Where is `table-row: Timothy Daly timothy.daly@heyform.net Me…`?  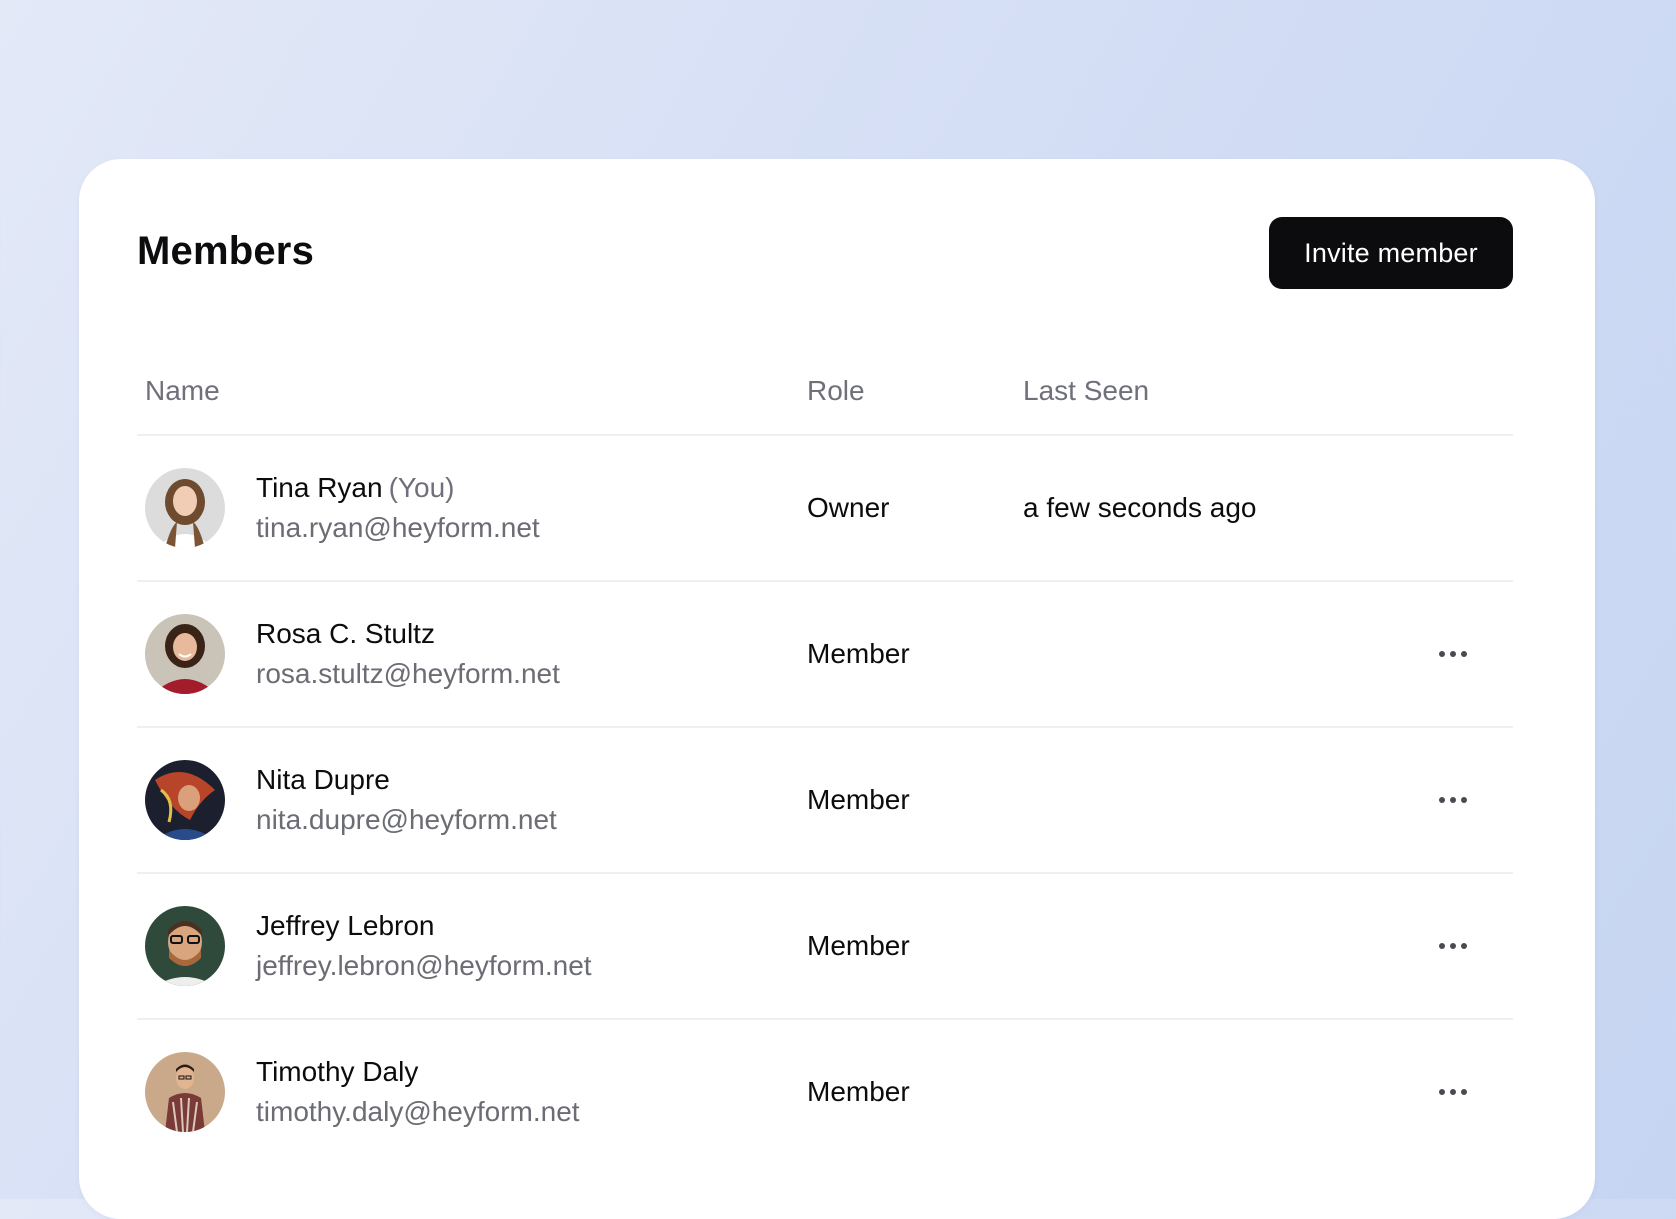
table-row: Timothy Daly timothy.daly@heyform.net Me… is located at coordinates (825, 1092).